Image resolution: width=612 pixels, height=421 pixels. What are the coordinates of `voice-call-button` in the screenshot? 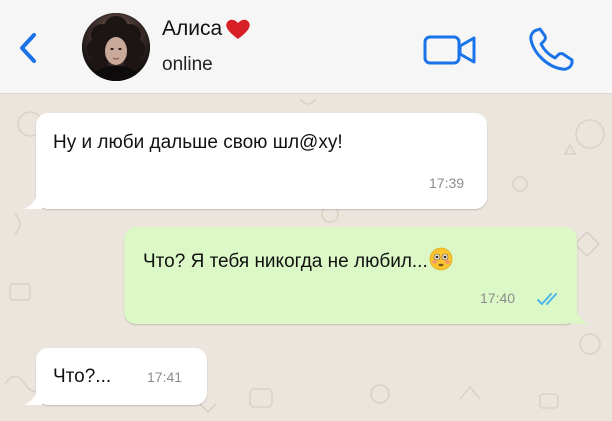 It's located at (552, 49).